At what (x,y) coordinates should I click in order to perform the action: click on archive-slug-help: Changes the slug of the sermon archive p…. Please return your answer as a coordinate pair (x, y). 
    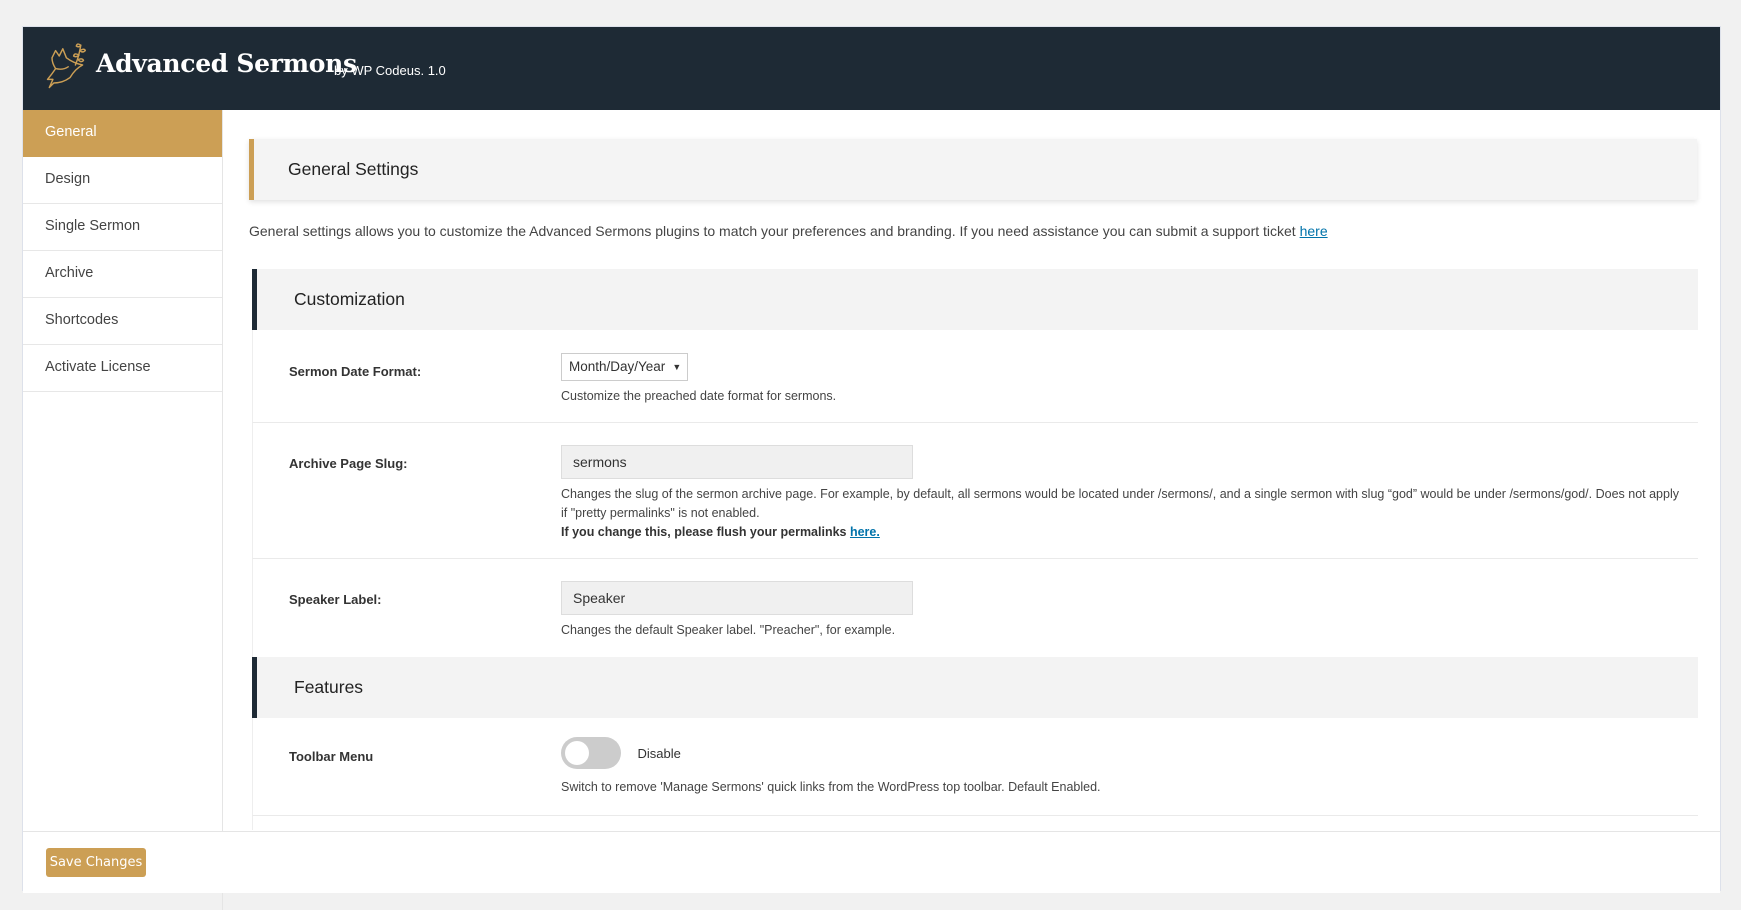
    Looking at the image, I should click on (1120, 503).